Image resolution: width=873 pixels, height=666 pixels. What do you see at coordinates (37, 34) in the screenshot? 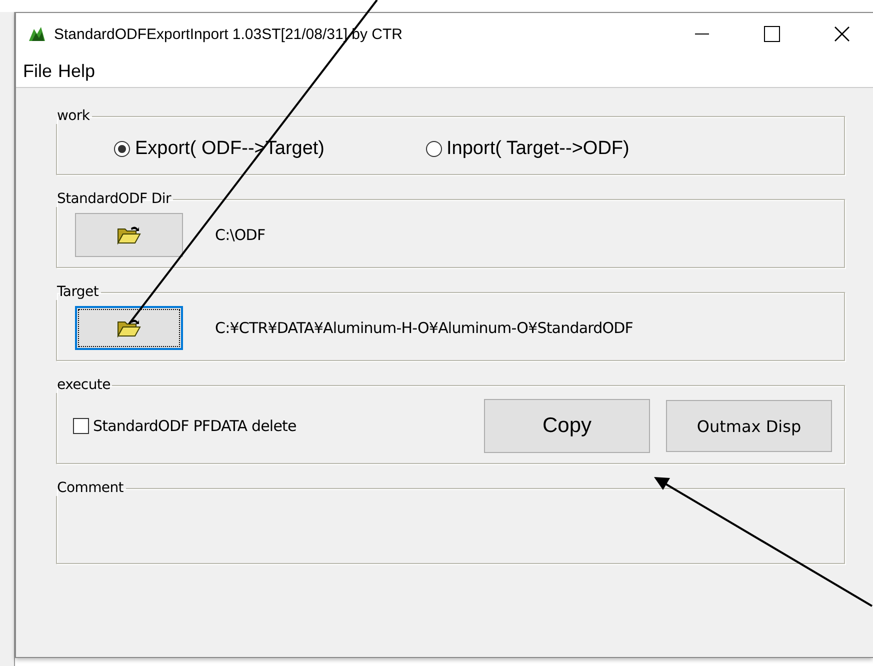
I see `app-icon` at bounding box center [37, 34].